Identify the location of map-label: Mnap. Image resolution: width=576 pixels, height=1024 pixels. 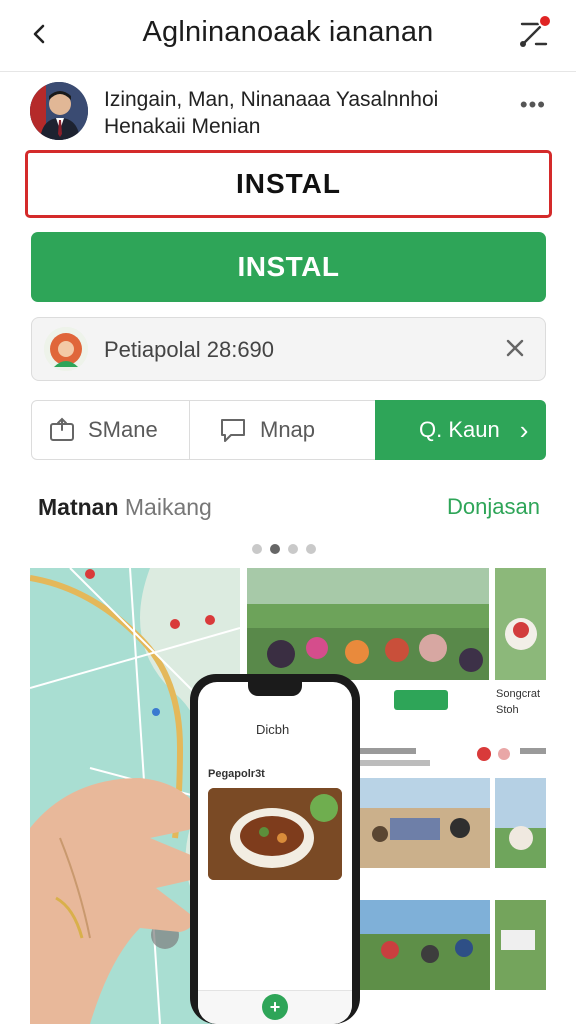
(288, 429).